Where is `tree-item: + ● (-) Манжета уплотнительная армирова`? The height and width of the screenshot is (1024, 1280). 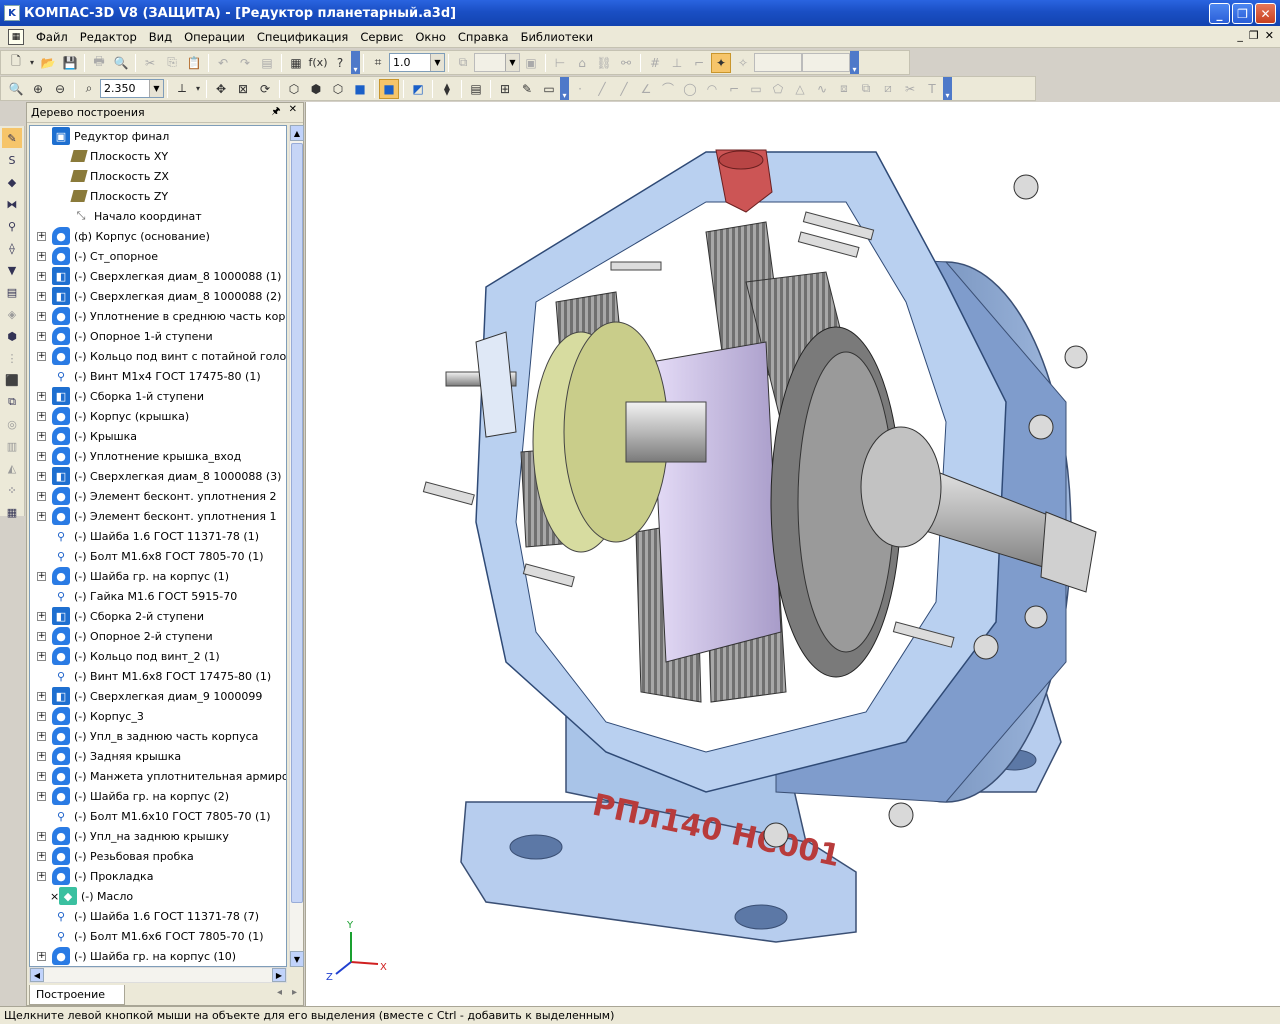 tree-item: + ● (-) Манжета уплотнительная армирова is located at coordinates (158, 776).